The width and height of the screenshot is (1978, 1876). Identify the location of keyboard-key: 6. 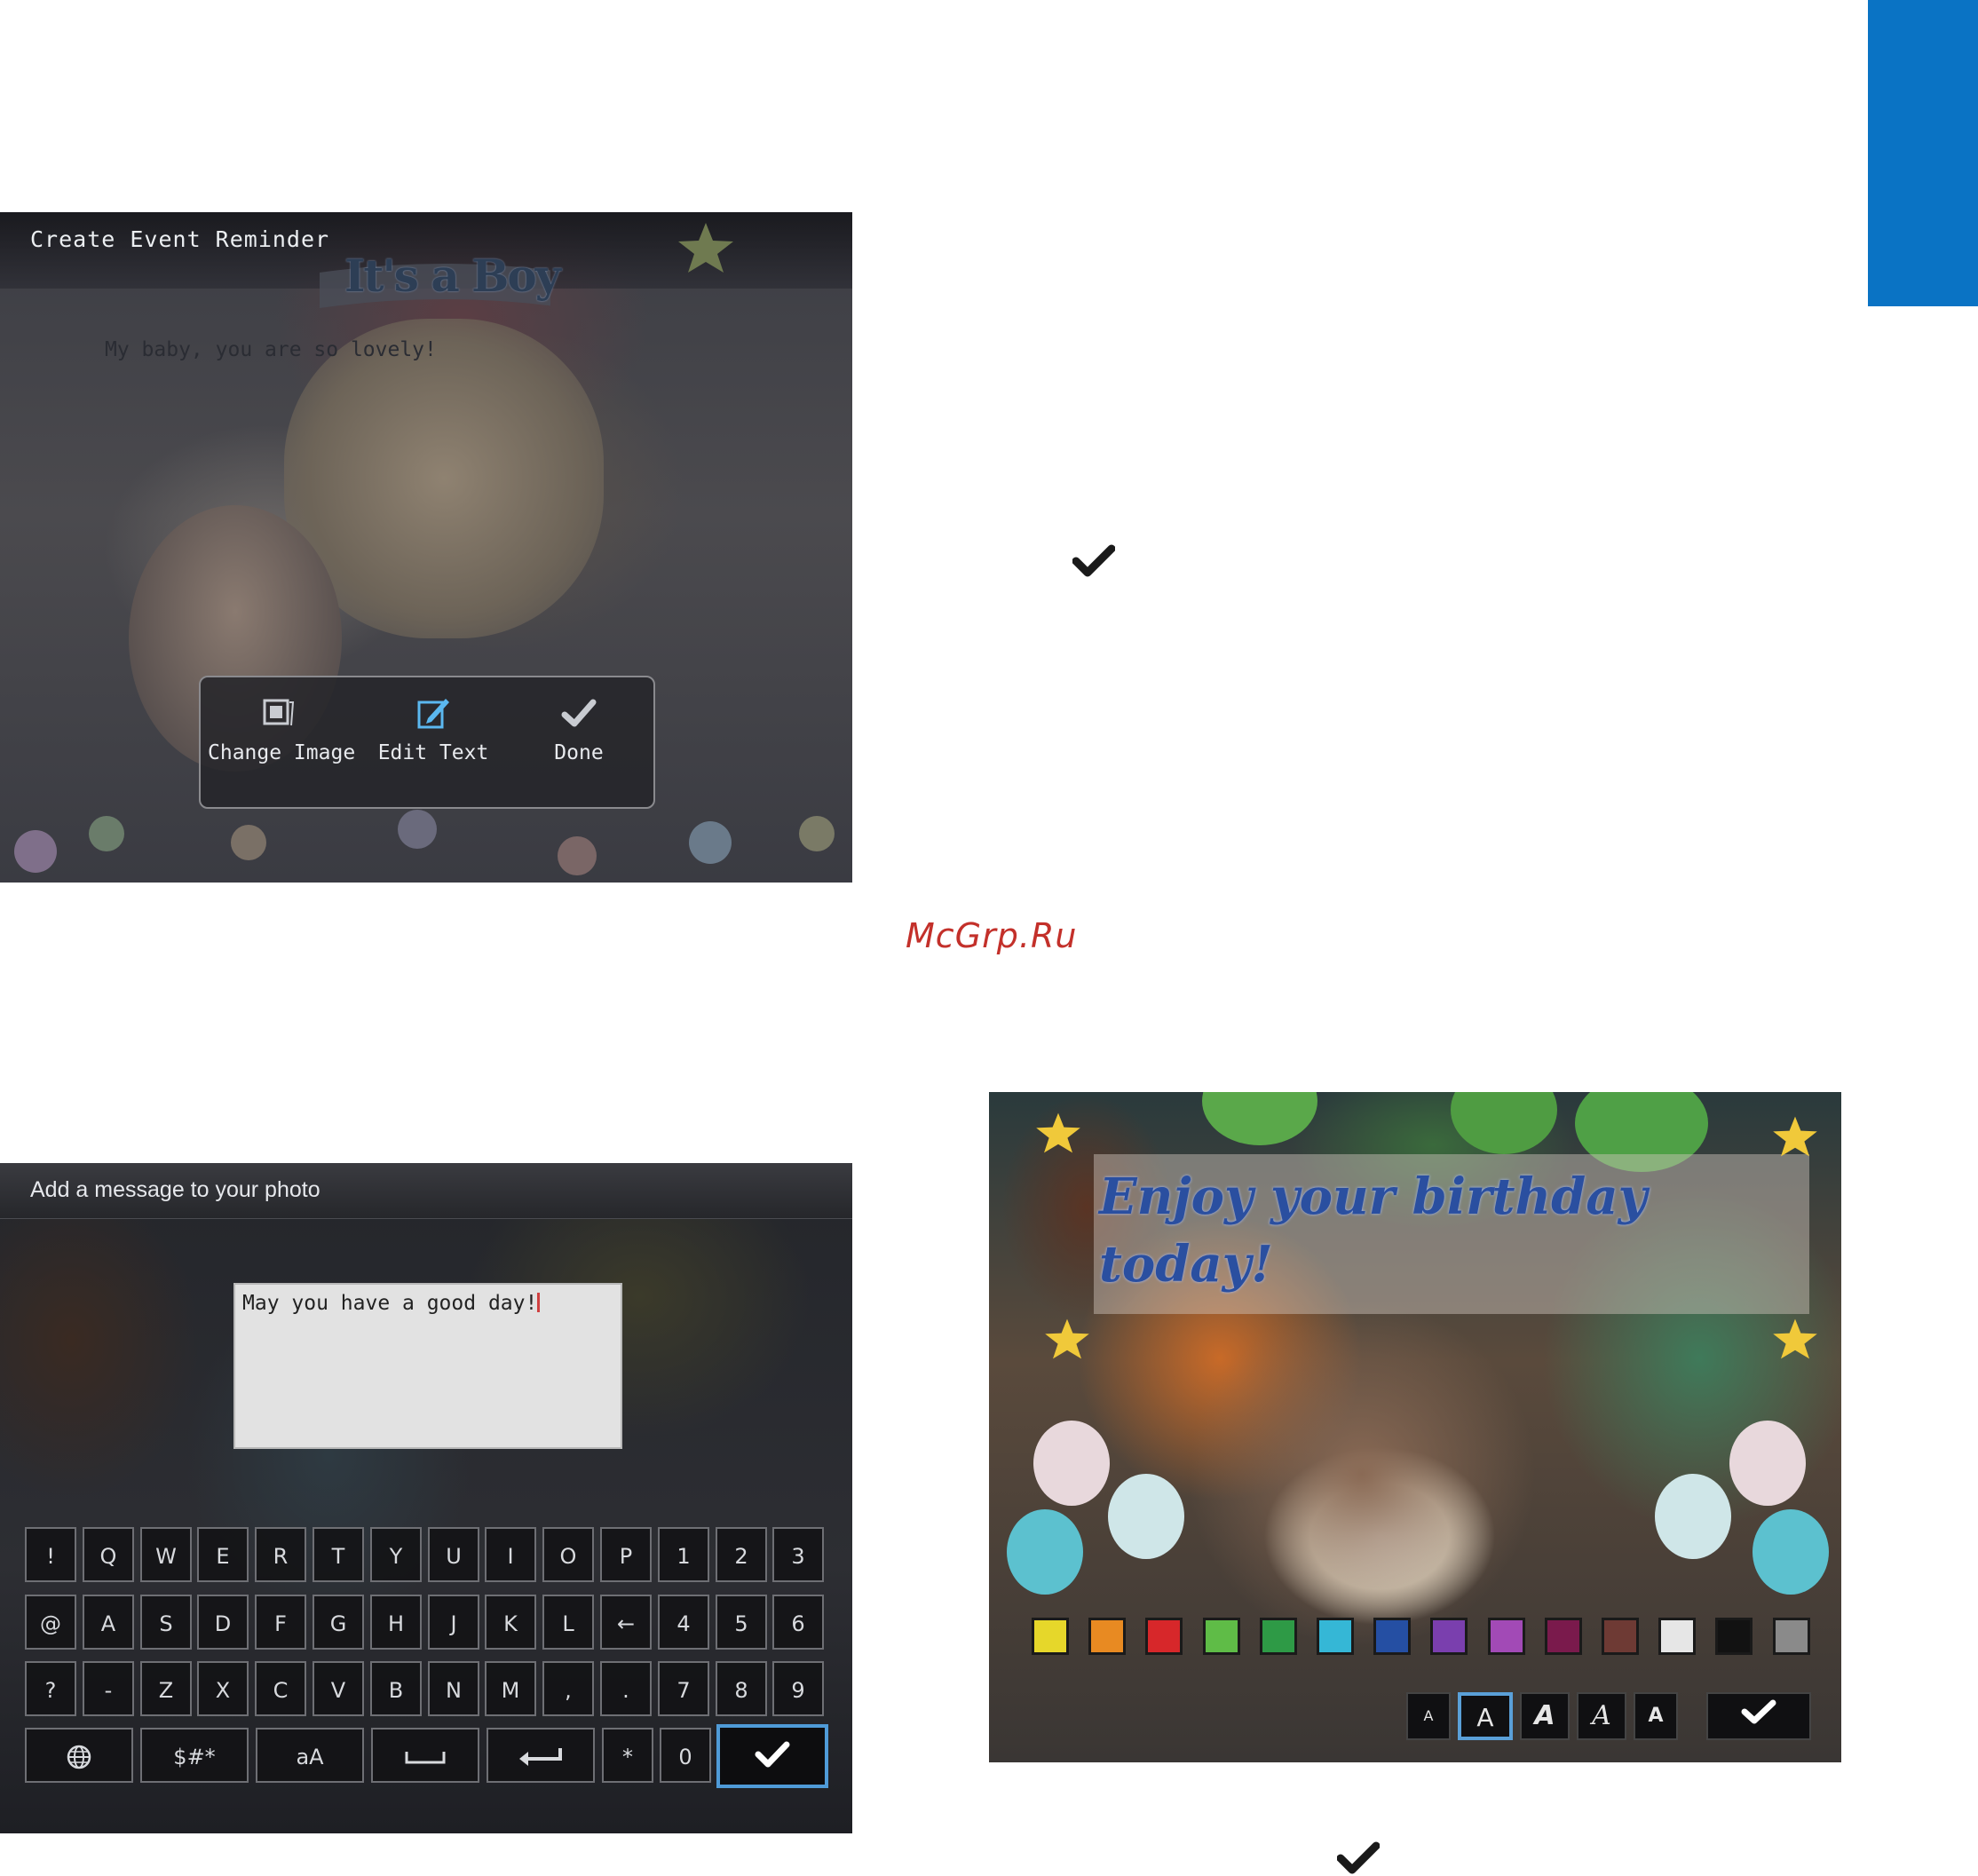
(798, 1623).